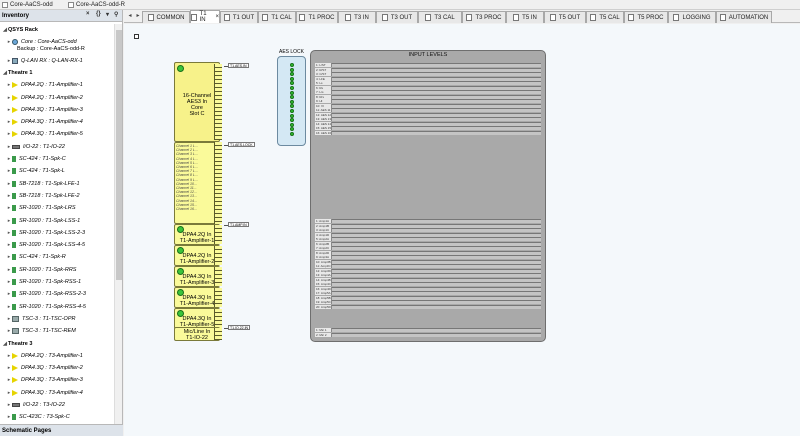 This screenshot has height=436, width=800. Describe the element at coordinates (40, 196) in the screenshot. I see `tree-item: ▸ SB-7218 : T1-Spk-LFE-2` at that location.